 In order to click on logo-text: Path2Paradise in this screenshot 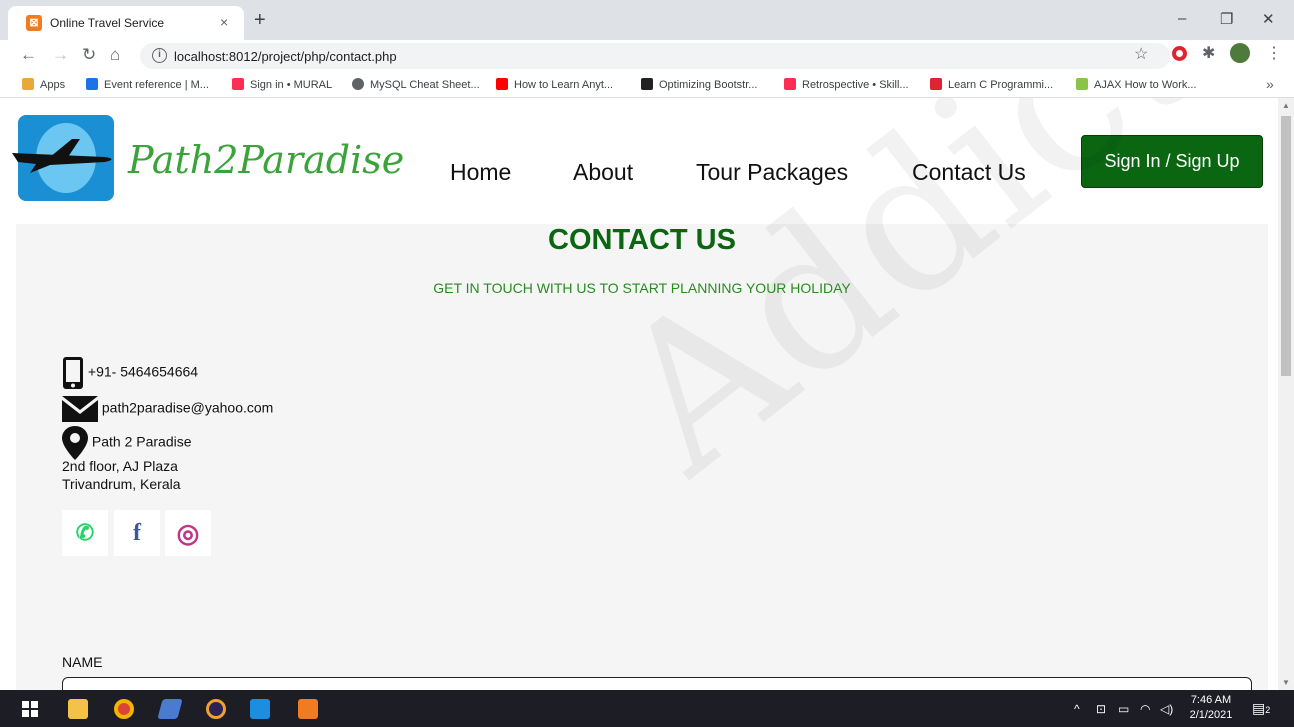, I will do `click(266, 160)`.